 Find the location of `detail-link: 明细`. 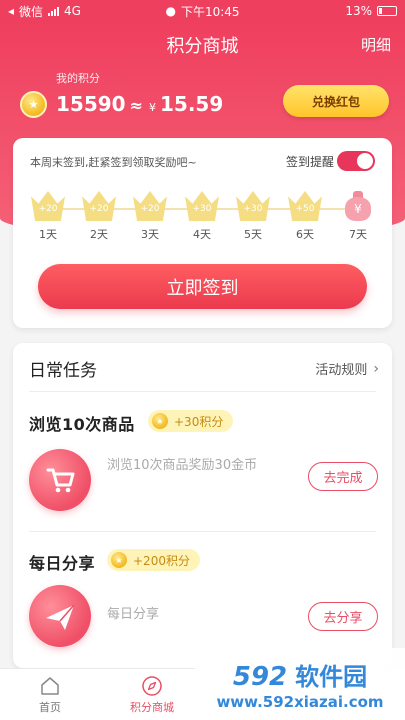

detail-link: 明细 is located at coordinates (376, 44).